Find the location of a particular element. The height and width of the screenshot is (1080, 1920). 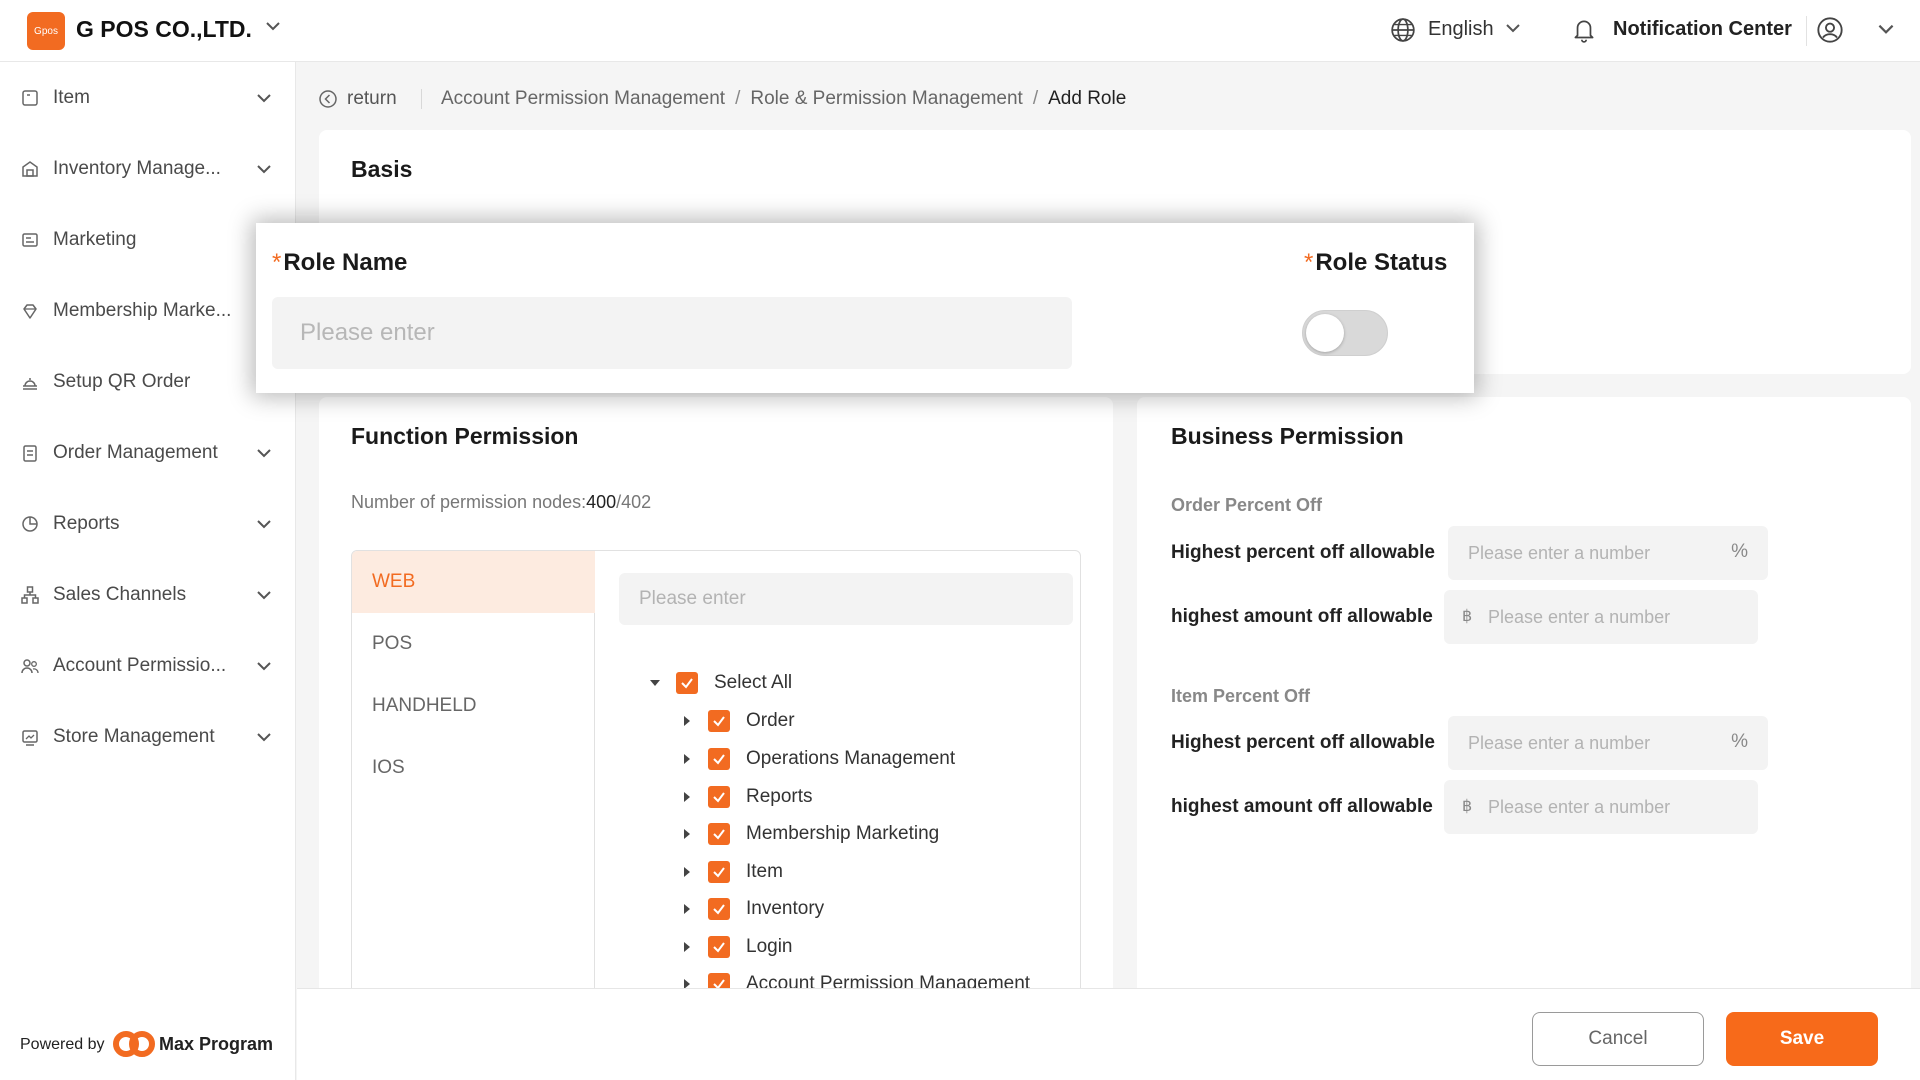

caret-down-icon is located at coordinates (655, 683).